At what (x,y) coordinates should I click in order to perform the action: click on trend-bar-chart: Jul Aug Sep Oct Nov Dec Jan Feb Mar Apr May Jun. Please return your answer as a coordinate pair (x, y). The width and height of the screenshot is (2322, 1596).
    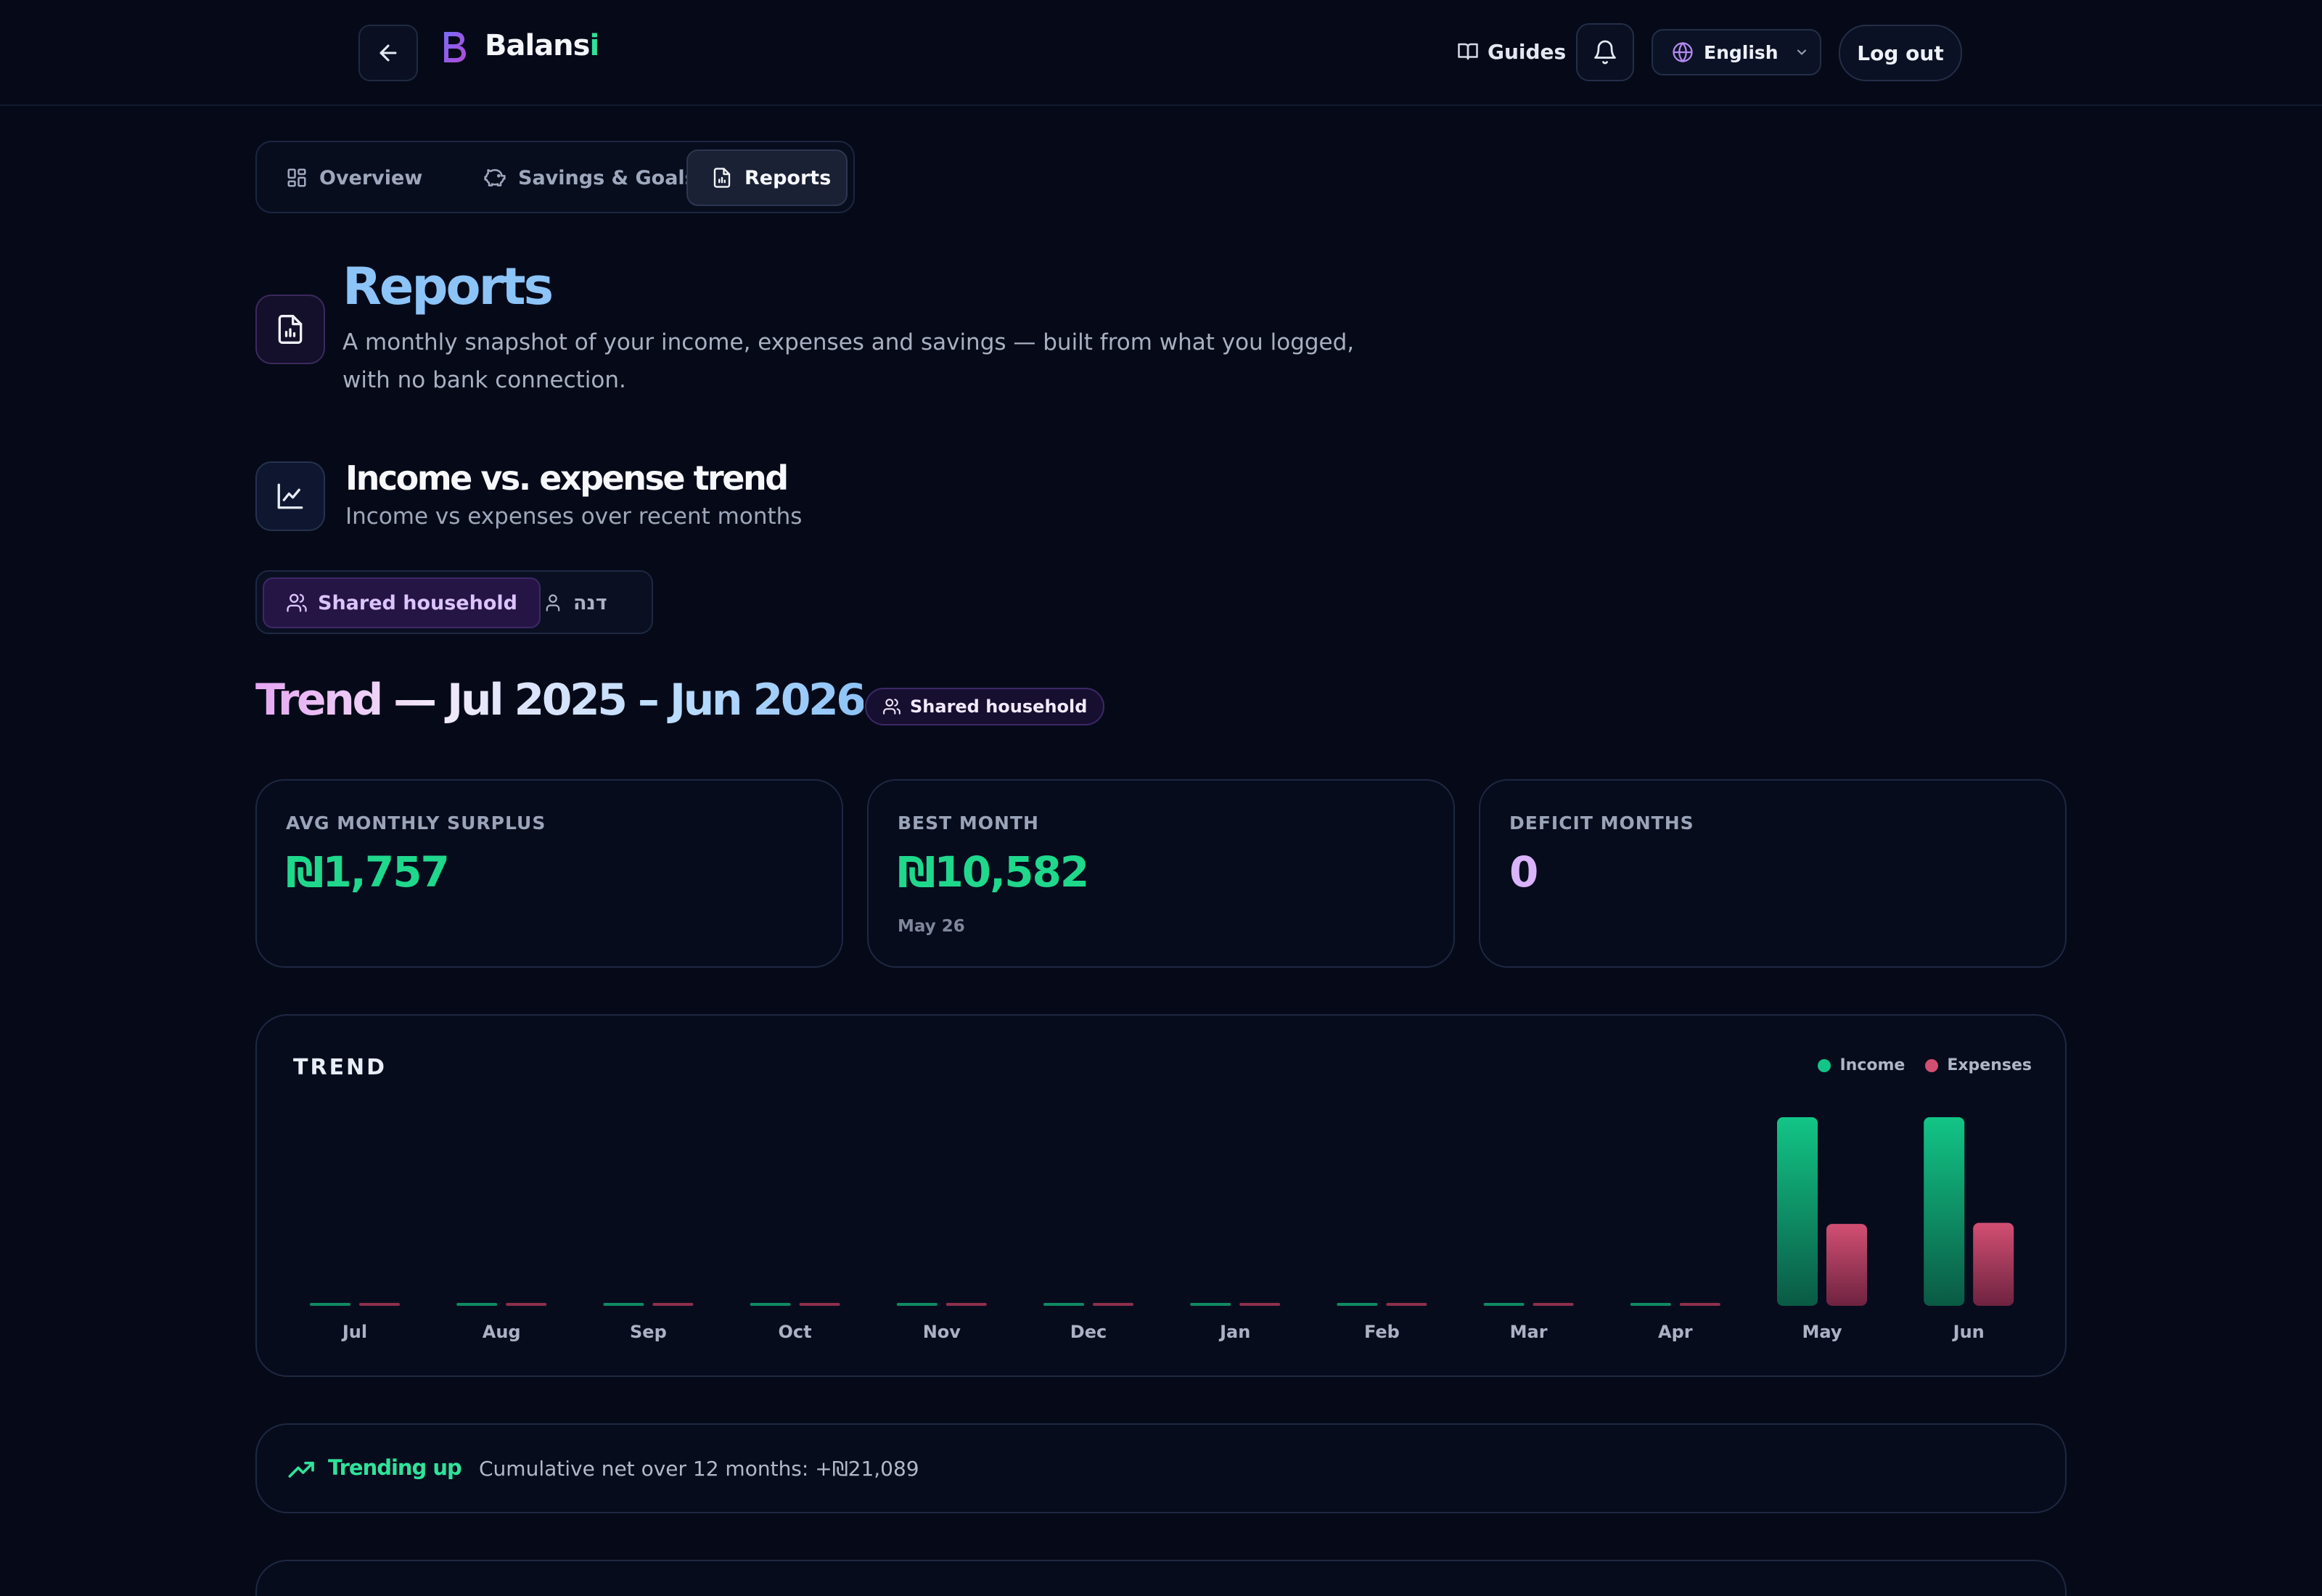
    Looking at the image, I should click on (1162, 1229).